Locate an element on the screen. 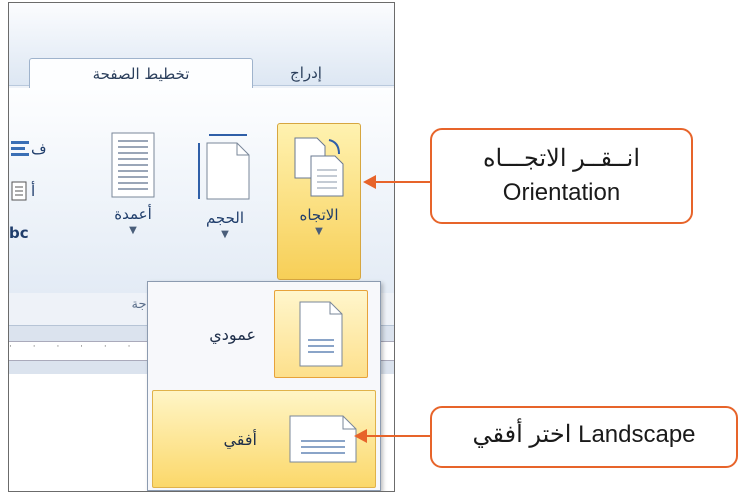  hyphenation-tool: bc is located at coordinates (39, 233).